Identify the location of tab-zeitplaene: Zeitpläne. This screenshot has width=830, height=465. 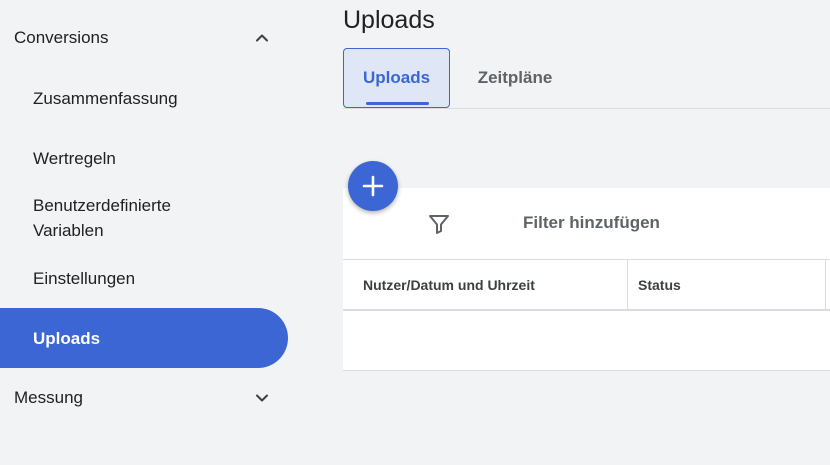
(515, 78).